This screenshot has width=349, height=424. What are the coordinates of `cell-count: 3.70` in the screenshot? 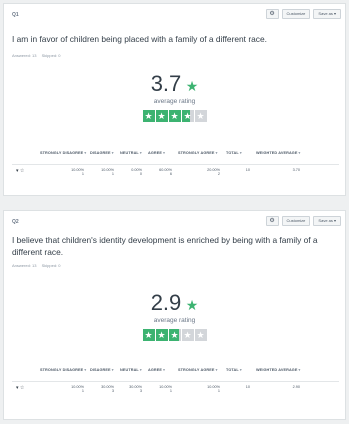 It's located at (296, 170).